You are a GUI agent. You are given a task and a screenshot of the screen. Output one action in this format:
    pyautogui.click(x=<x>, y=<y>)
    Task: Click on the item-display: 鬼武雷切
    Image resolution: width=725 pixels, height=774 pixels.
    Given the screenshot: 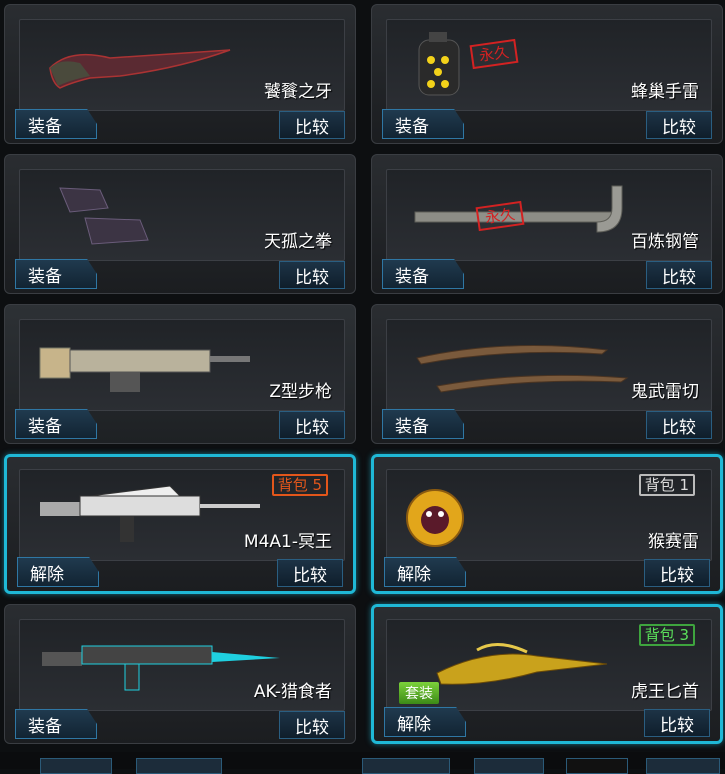 What is the action you would take?
    pyautogui.click(x=549, y=365)
    